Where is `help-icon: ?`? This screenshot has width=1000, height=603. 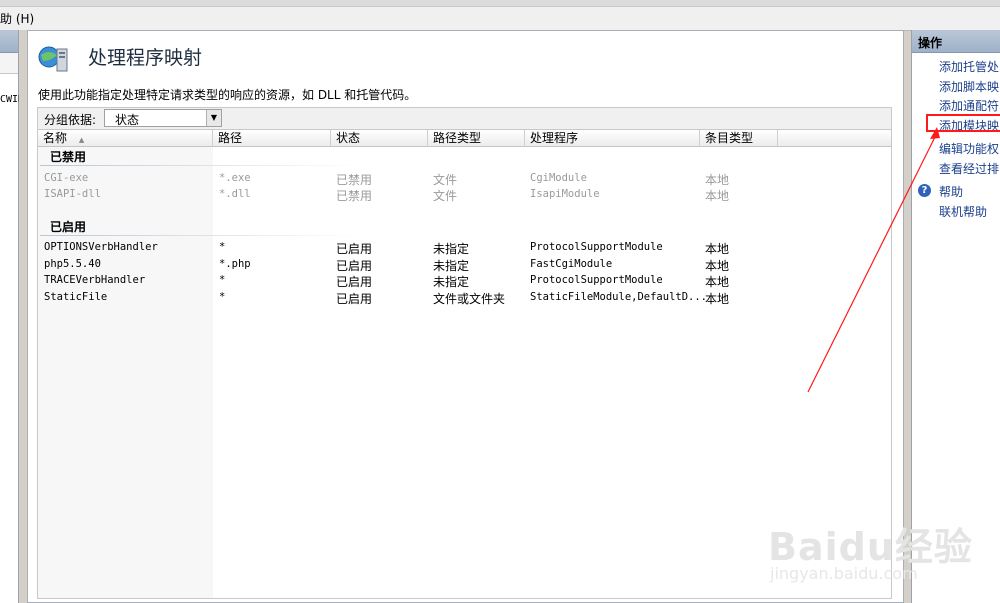 help-icon: ? is located at coordinates (924, 190).